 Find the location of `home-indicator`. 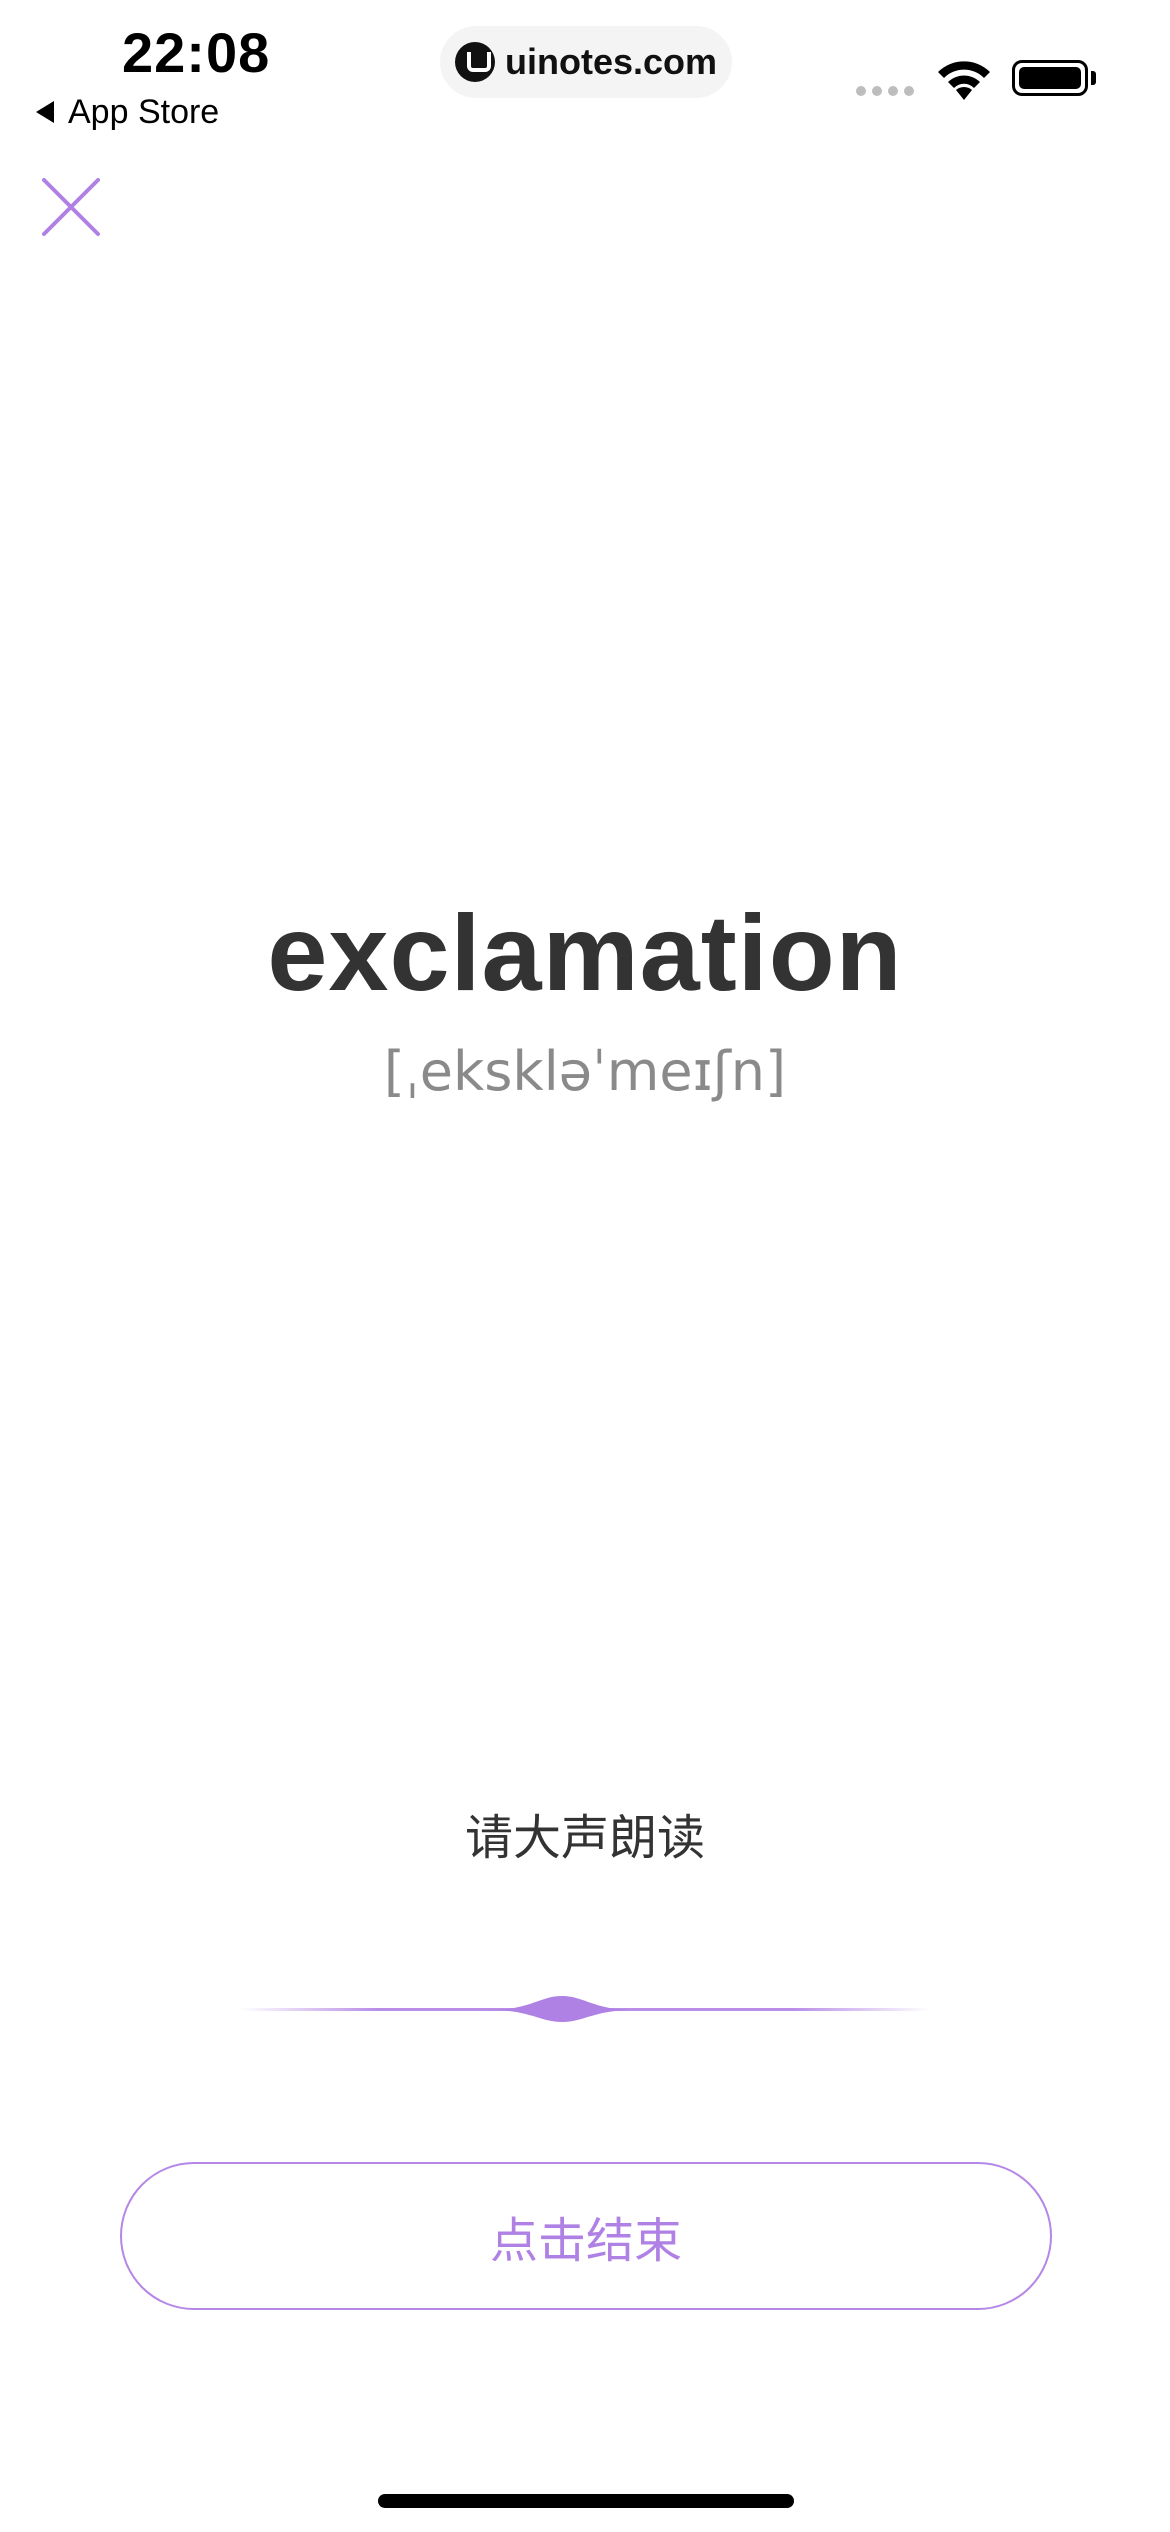

home-indicator is located at coordinates (586, 2501).